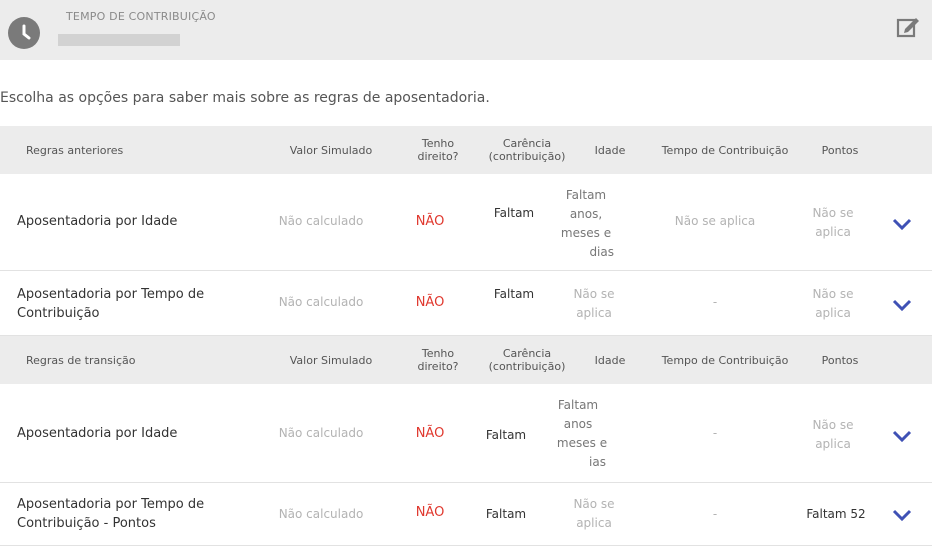  I want to click on redacted-value-bar, so click(119, 40).